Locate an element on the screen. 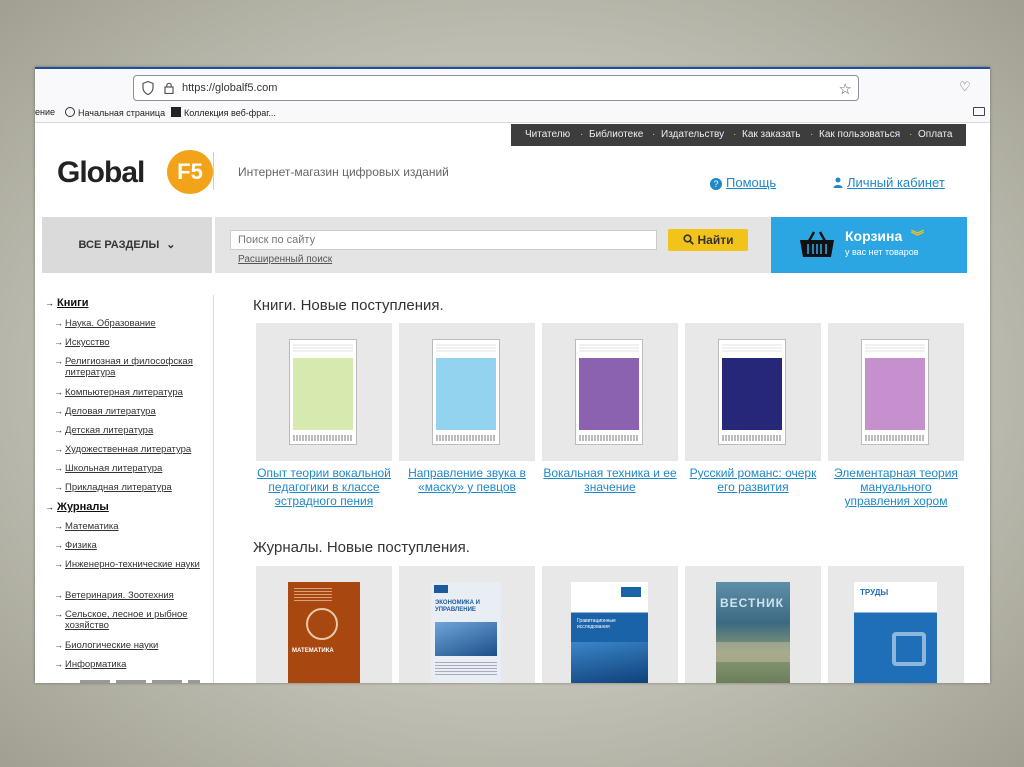  basket-icon is located at coordinates (817, 244).